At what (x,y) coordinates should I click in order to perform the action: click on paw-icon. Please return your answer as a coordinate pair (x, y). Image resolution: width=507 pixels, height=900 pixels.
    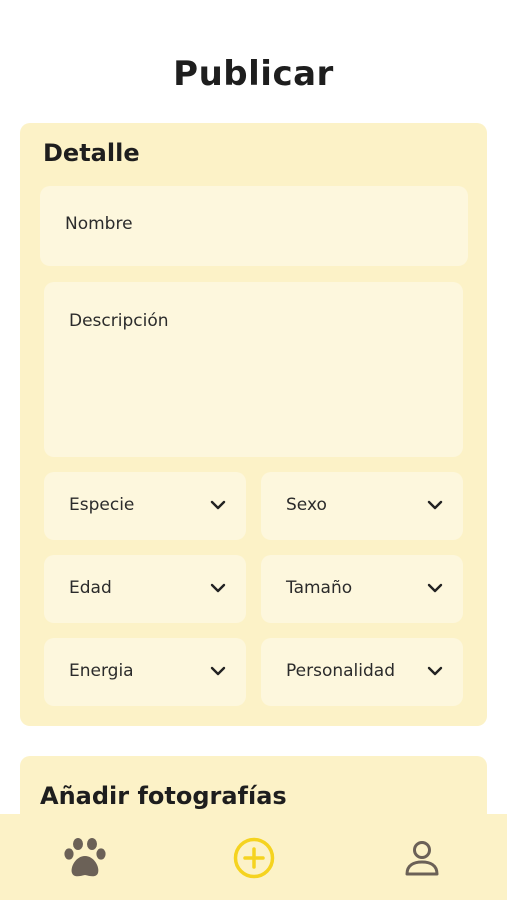
    Looking at the image, I should click on (85, 857).